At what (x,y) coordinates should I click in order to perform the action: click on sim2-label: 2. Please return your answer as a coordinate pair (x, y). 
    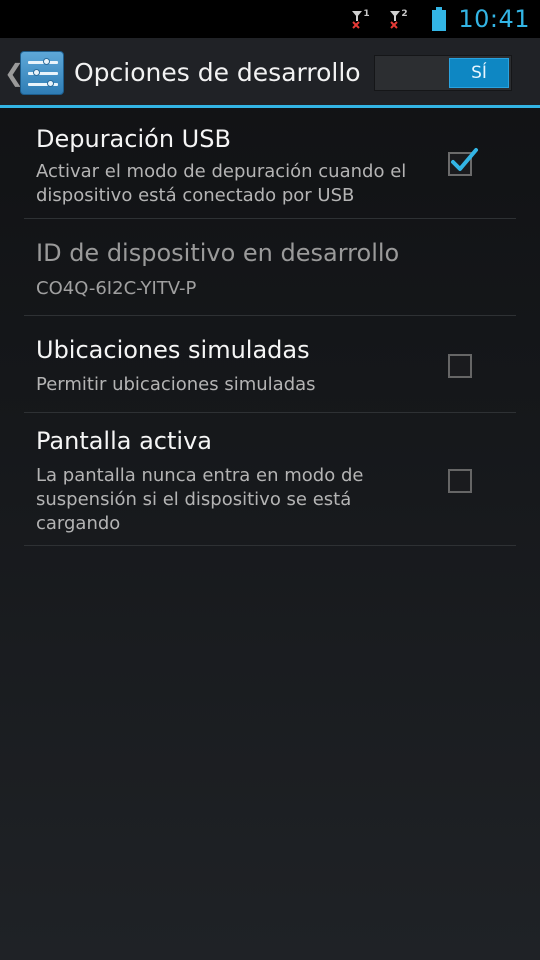
    Looking at the image, I should click on (404, 14).